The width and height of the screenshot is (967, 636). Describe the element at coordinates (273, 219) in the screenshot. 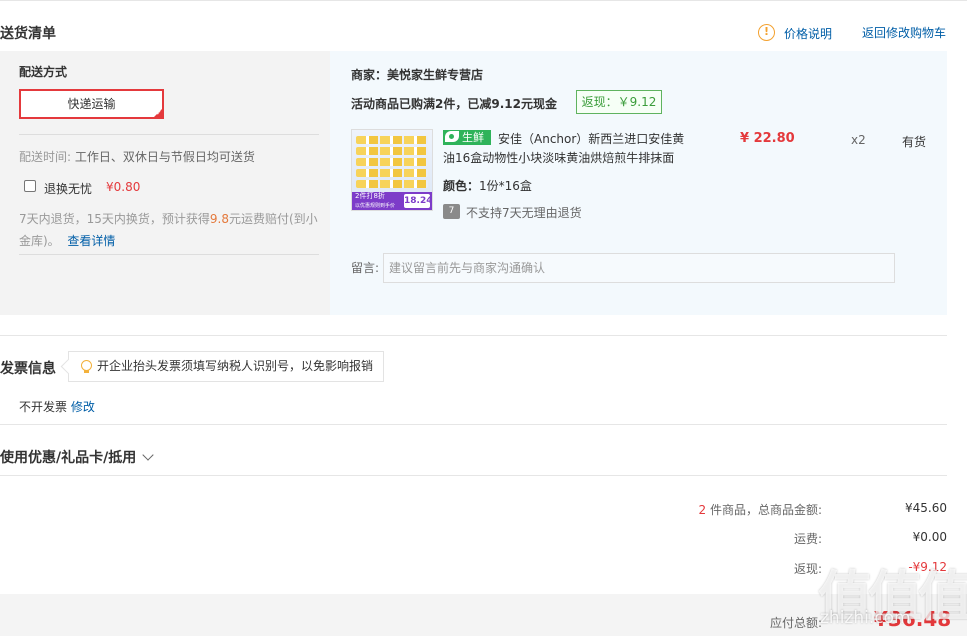

I see `insurance-desc-part2: 元运费赔付(到小` at that location.